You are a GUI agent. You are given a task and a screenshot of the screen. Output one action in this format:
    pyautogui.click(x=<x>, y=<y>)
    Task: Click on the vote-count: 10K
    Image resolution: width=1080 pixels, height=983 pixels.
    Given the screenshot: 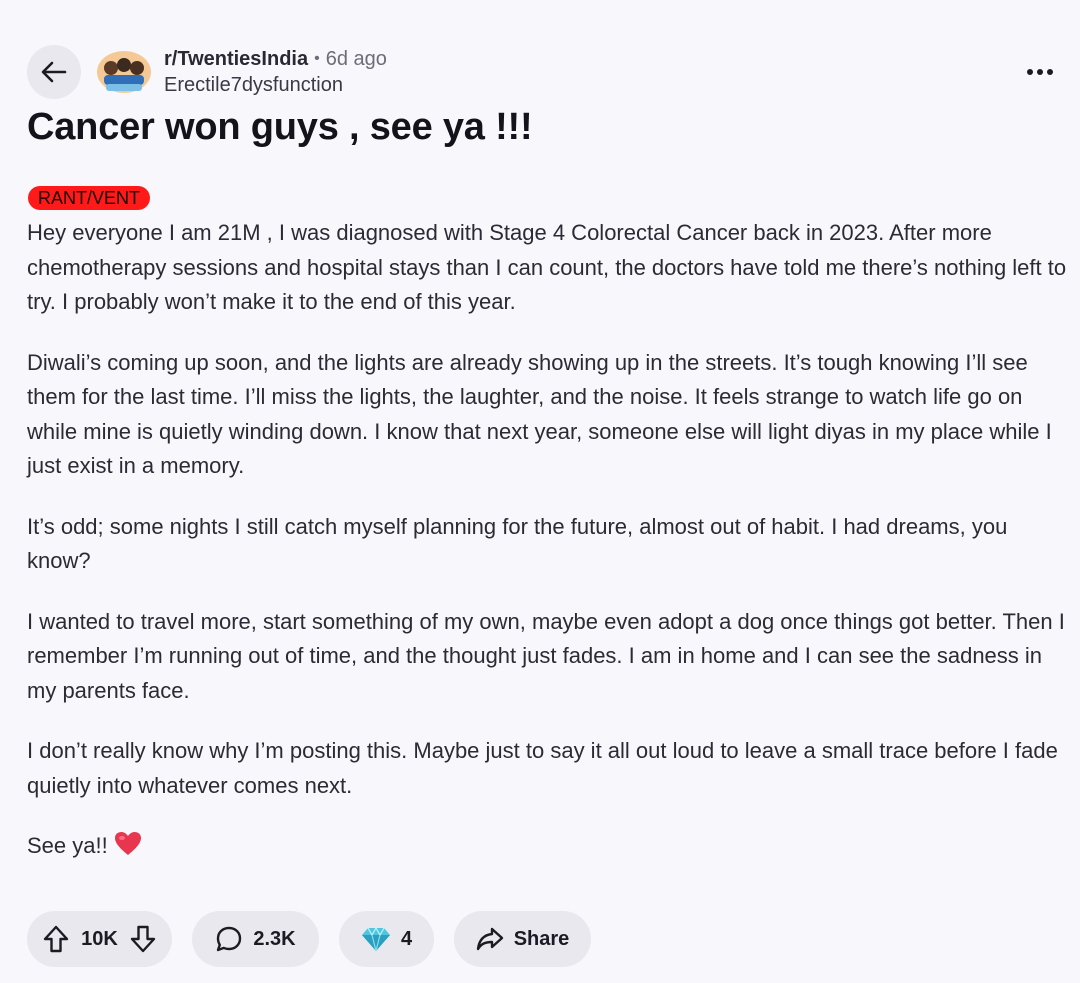 What is the action you would take?
    pyautogui.click(x=99, y=938)
    